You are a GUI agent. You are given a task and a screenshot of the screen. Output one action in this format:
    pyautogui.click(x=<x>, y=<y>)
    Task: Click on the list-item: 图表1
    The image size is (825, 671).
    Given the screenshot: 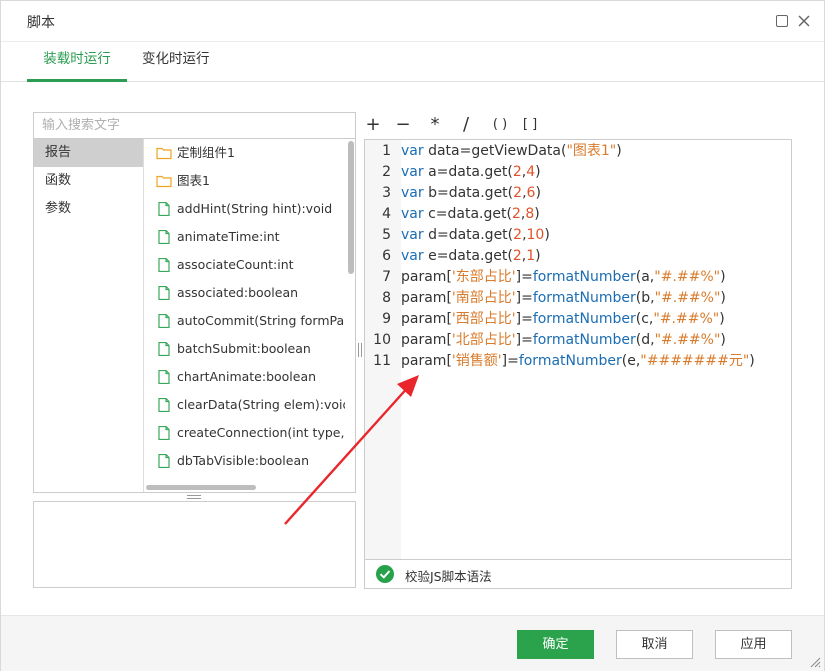 What is the action you would take?
    pyautogui.click(x=245, y=181)
    